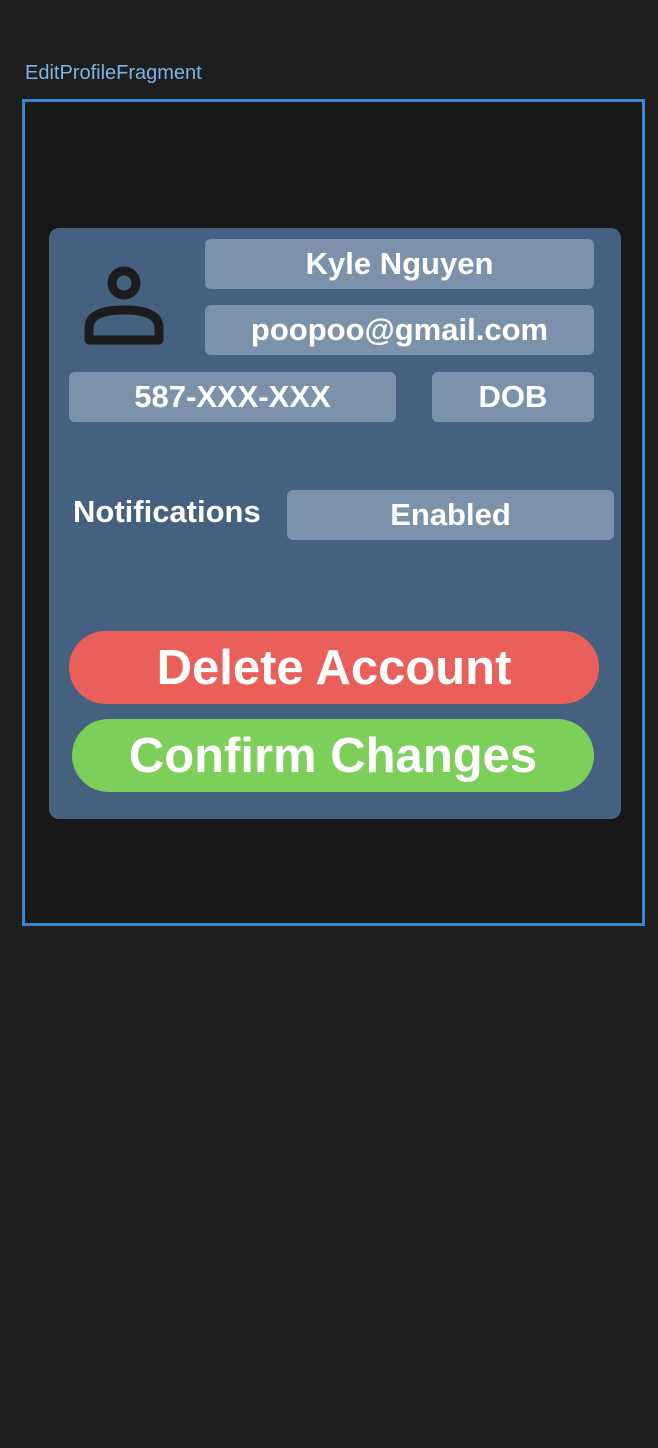 This screenshot has width=658, height=1448. I want to click on name-field: Kyle Nguyen, so click(399, 264).